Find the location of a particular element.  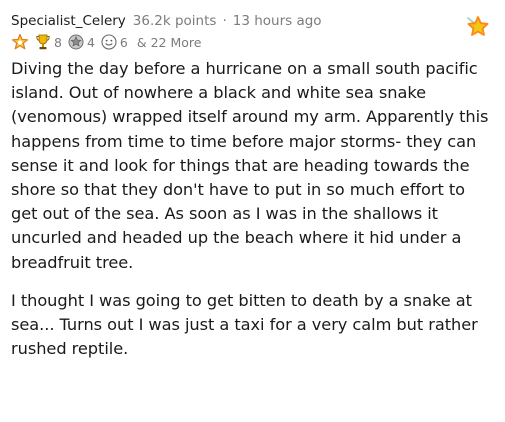

award-2: 8 is located at coordinates (48, 42).